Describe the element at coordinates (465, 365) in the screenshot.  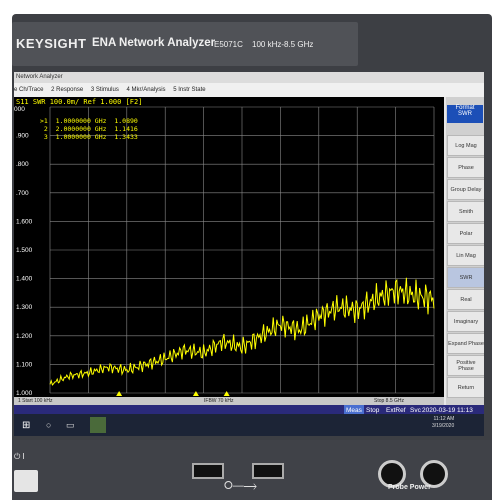
I see `softkey-positive-phase: Positive Phase` at that location.